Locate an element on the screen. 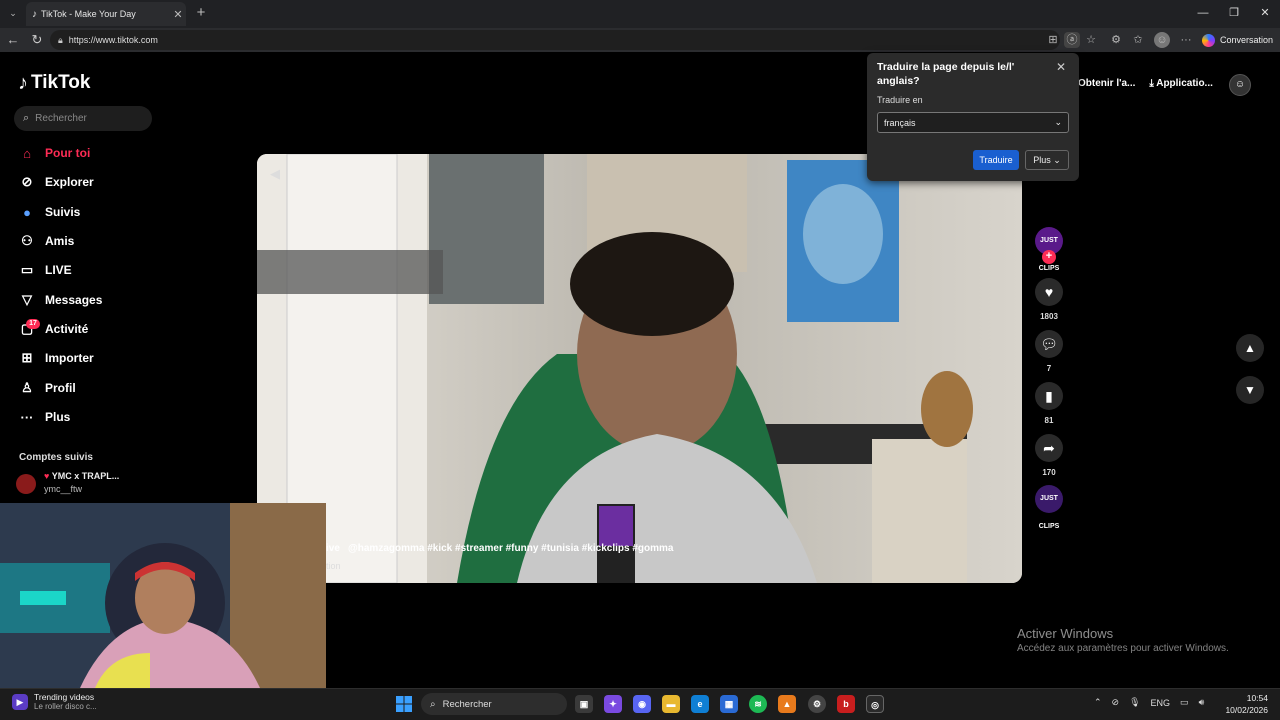  follow-plus-icon: + is located at coordinates (1049, 257).